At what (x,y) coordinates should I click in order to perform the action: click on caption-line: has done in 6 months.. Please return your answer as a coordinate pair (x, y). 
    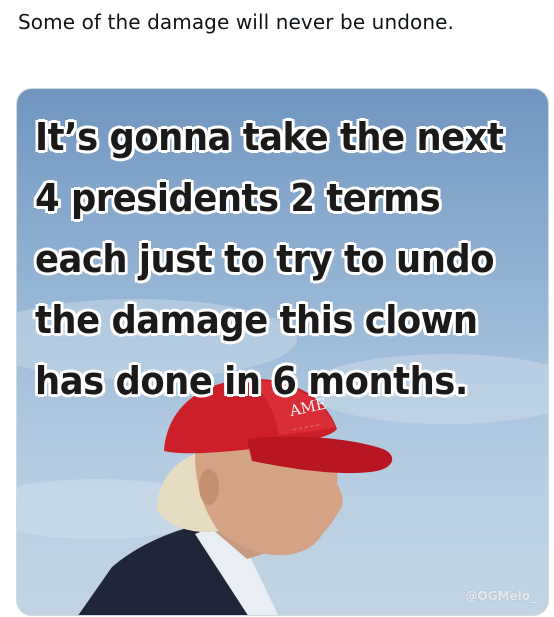
    Looking at the image, I should click on (251, 381).